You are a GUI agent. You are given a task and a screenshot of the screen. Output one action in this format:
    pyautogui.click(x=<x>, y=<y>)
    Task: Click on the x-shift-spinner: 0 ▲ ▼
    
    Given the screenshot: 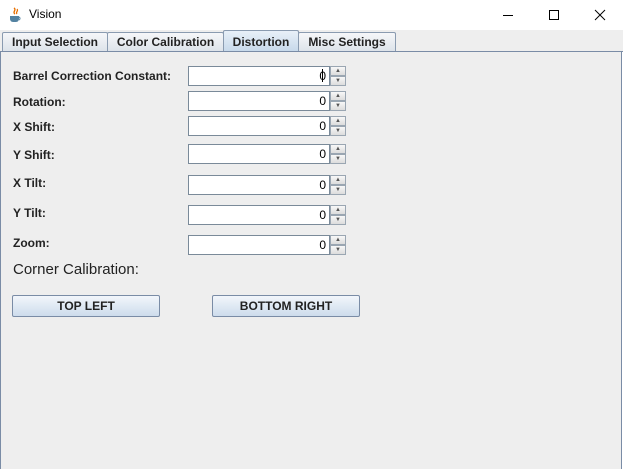 What is the action you would take?
    pyautogui.click(x=267, y=126)
    